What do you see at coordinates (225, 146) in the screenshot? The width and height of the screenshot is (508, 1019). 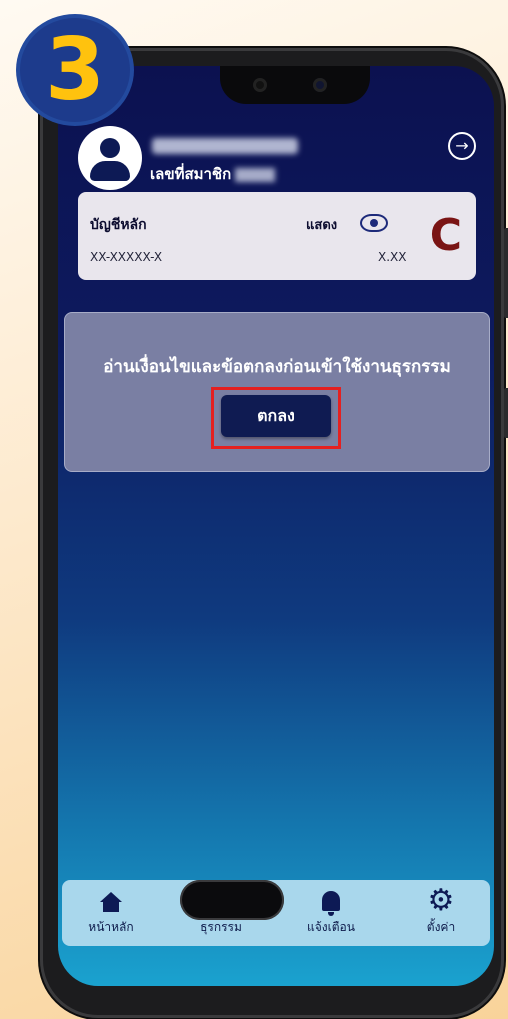 I see `member-name-blurred` at bounding box center [225, 146].